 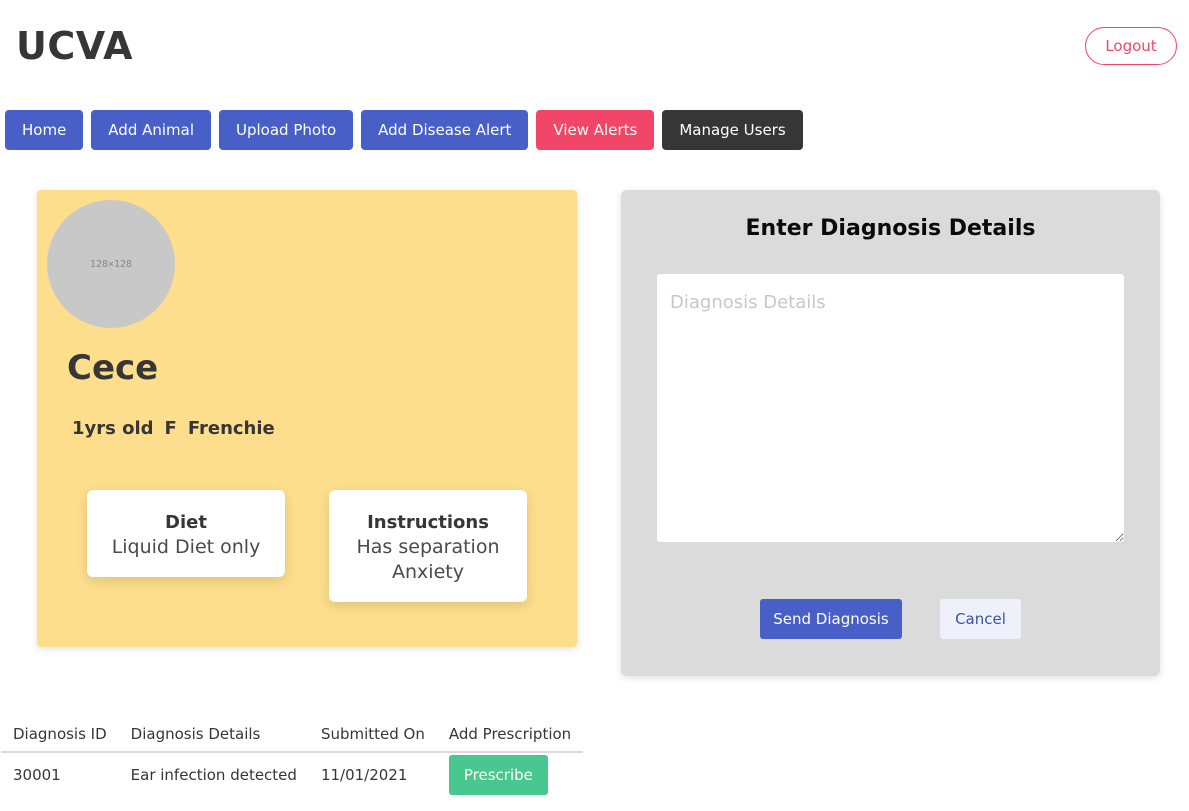 I want to click on cell-diagnosis-id: 30001, so click(x=37, y=774).